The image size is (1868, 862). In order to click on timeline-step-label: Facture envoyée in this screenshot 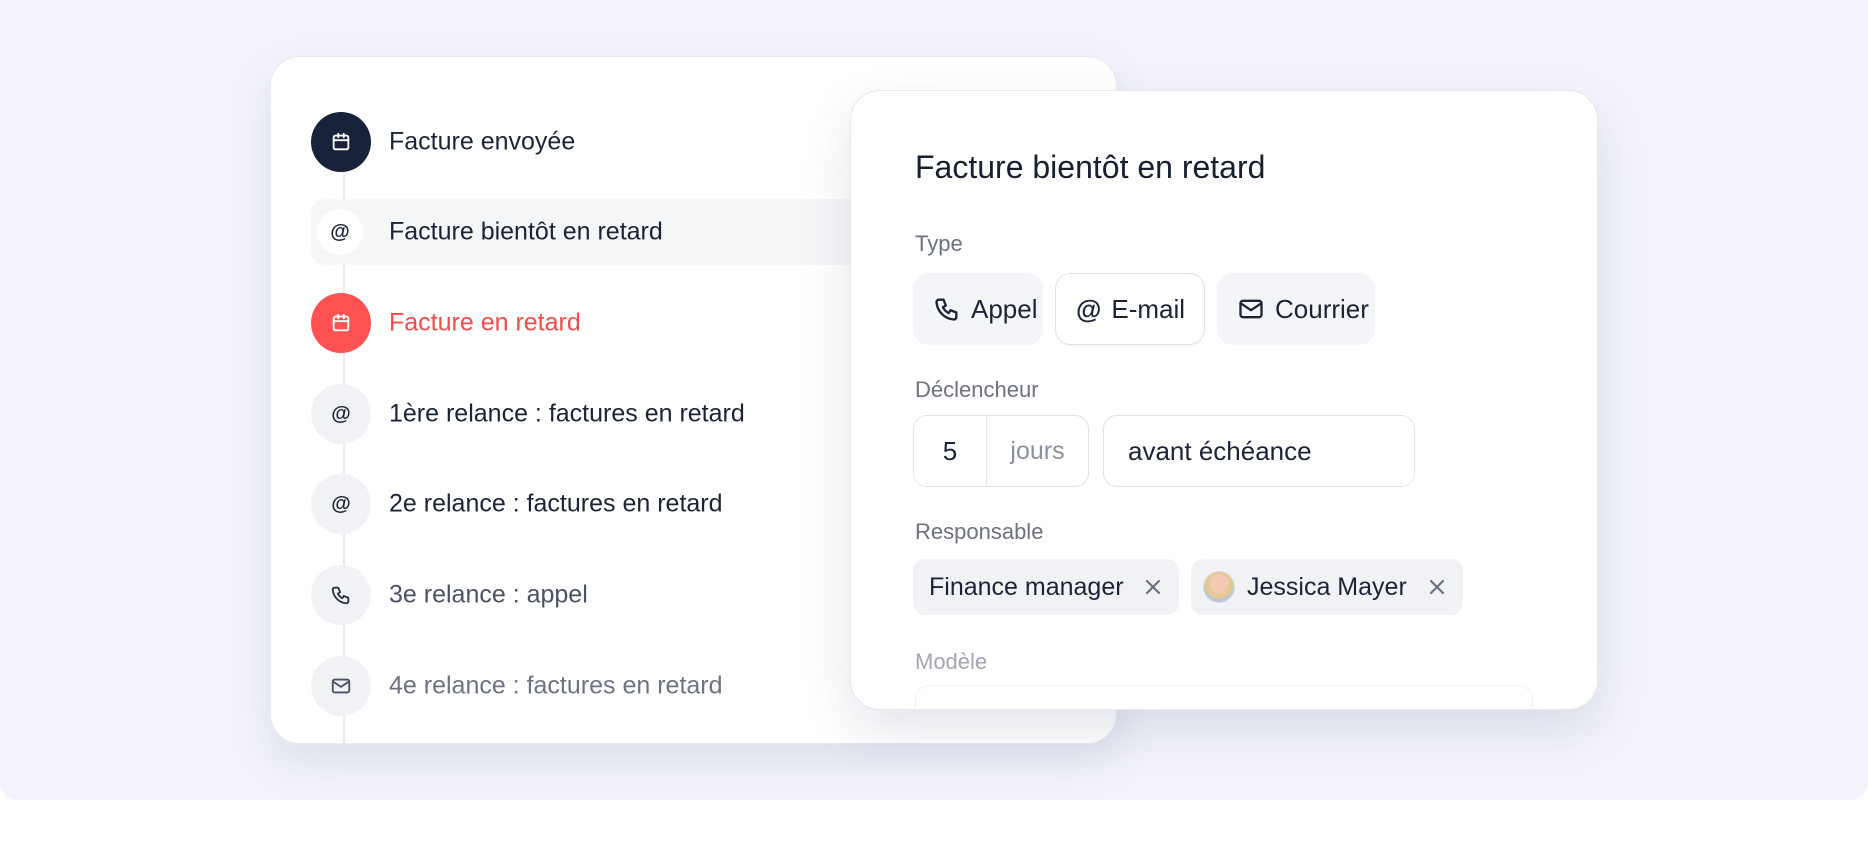, I will do `click(482, 141)`.